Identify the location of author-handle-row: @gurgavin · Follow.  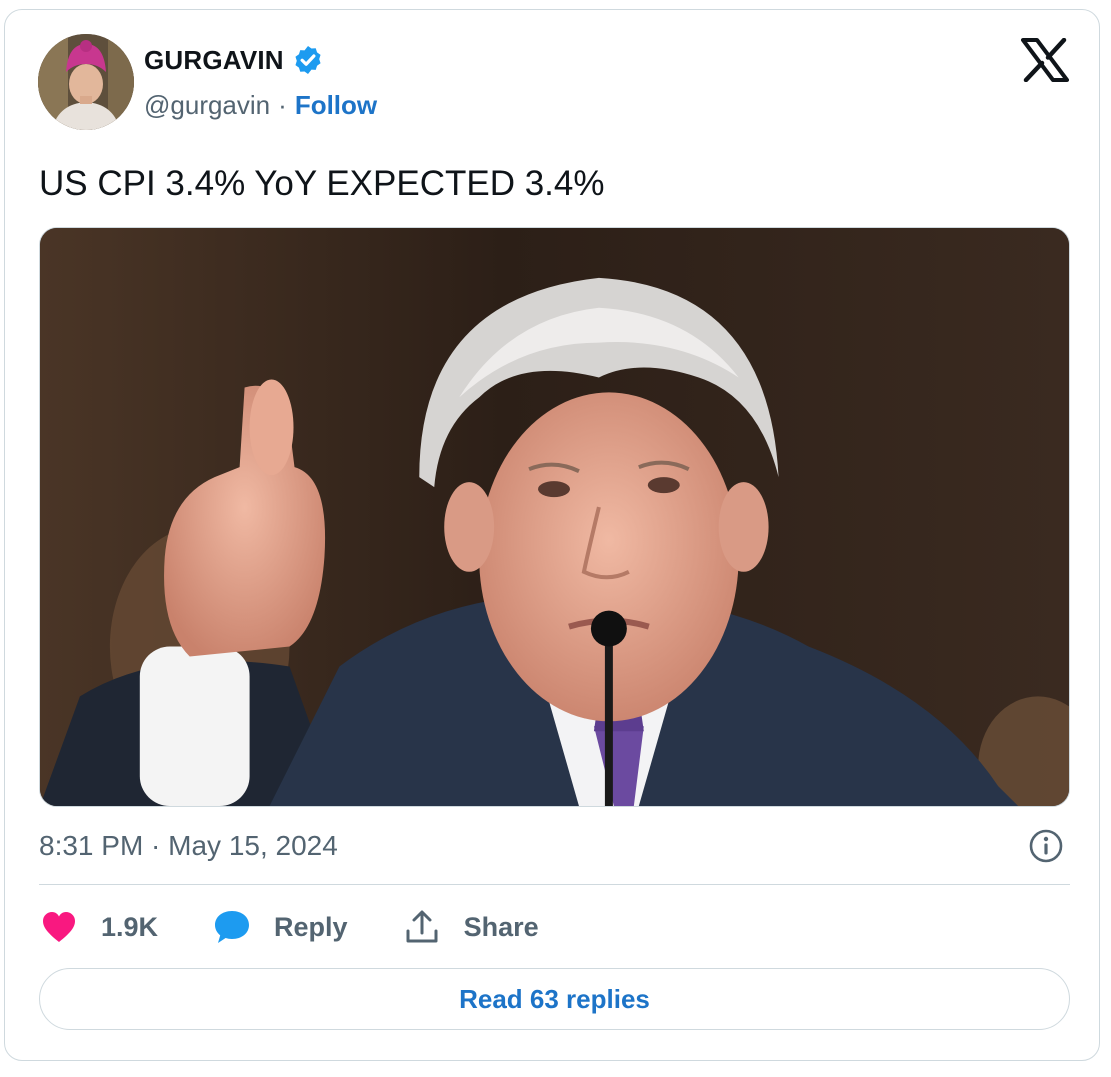
(260, 105).